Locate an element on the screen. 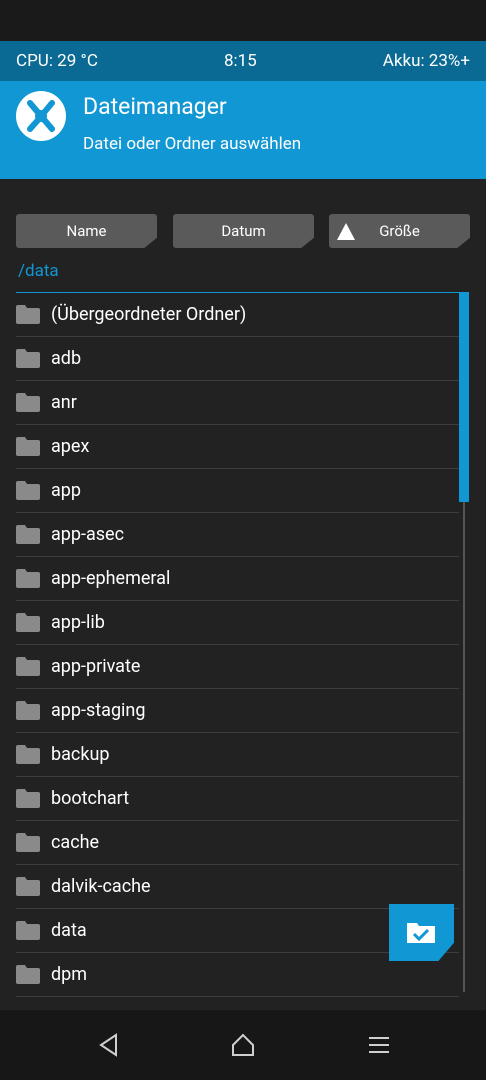  file-name: dalvik-cache is located at coordinates (101, 886).